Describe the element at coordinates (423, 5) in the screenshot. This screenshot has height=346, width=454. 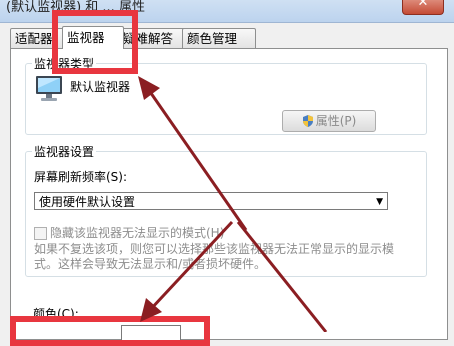
I see `close-icon: ✕` at that location.